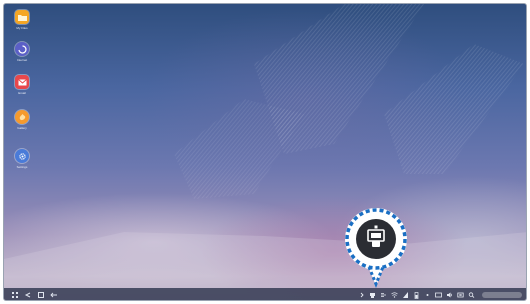  Describe the element at coordinates (471, 295) in the screenshot. I see `search-icon` at that location.